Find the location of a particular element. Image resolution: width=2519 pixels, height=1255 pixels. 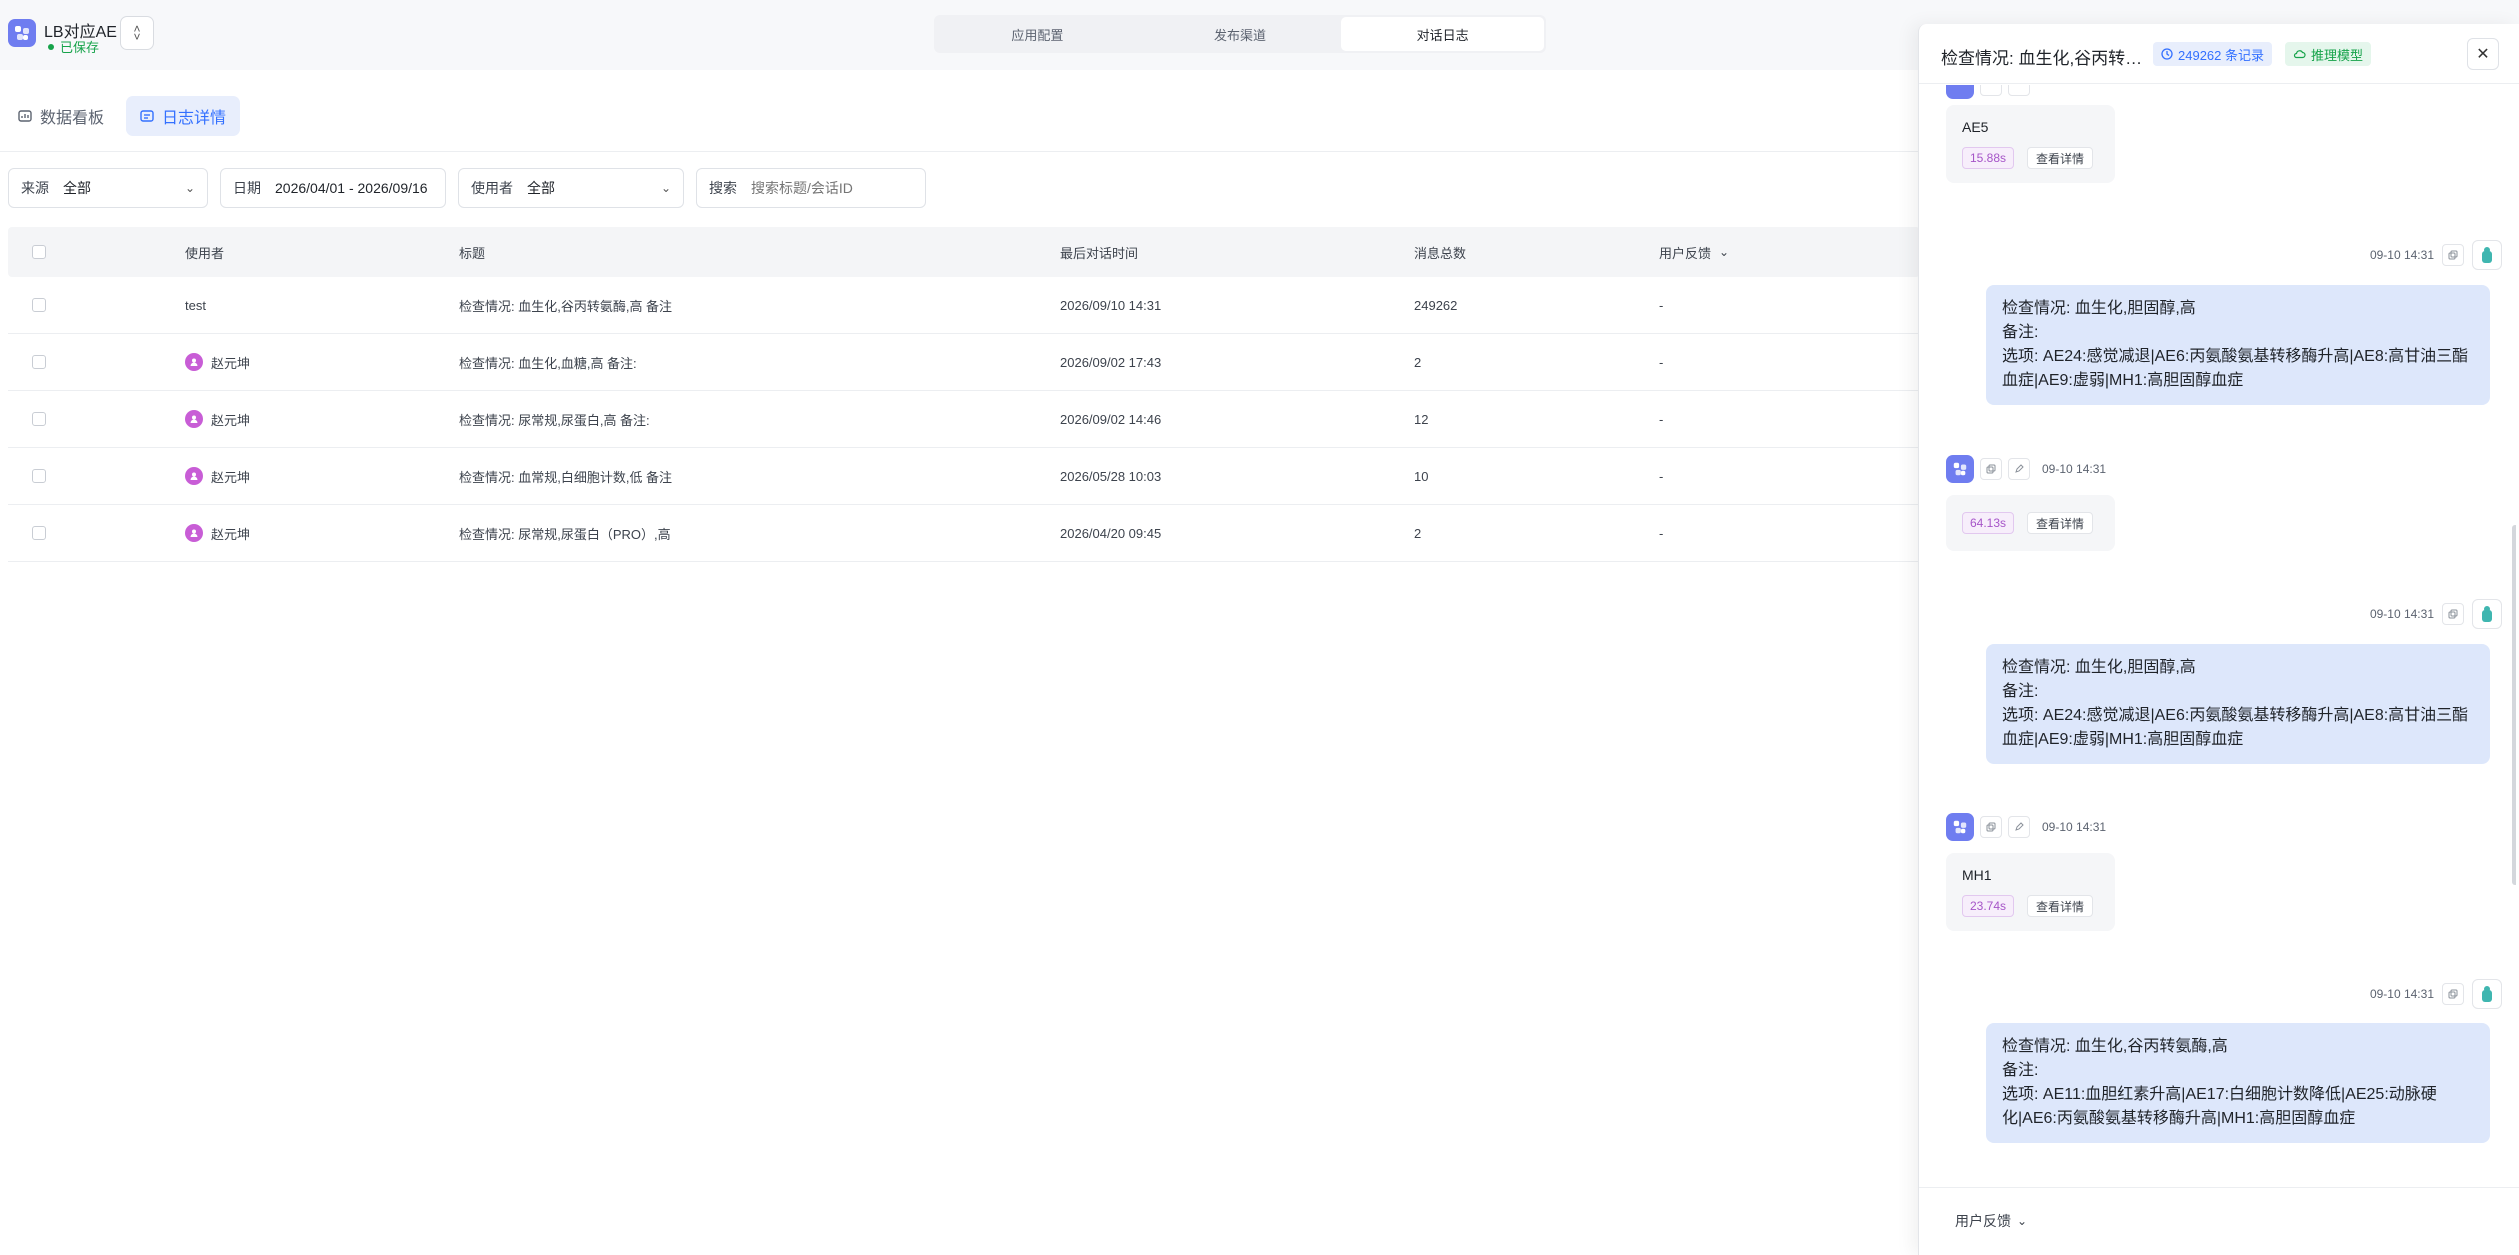

row-time: 2026/09/10 14:31 is located at coordinates (1111, 305).